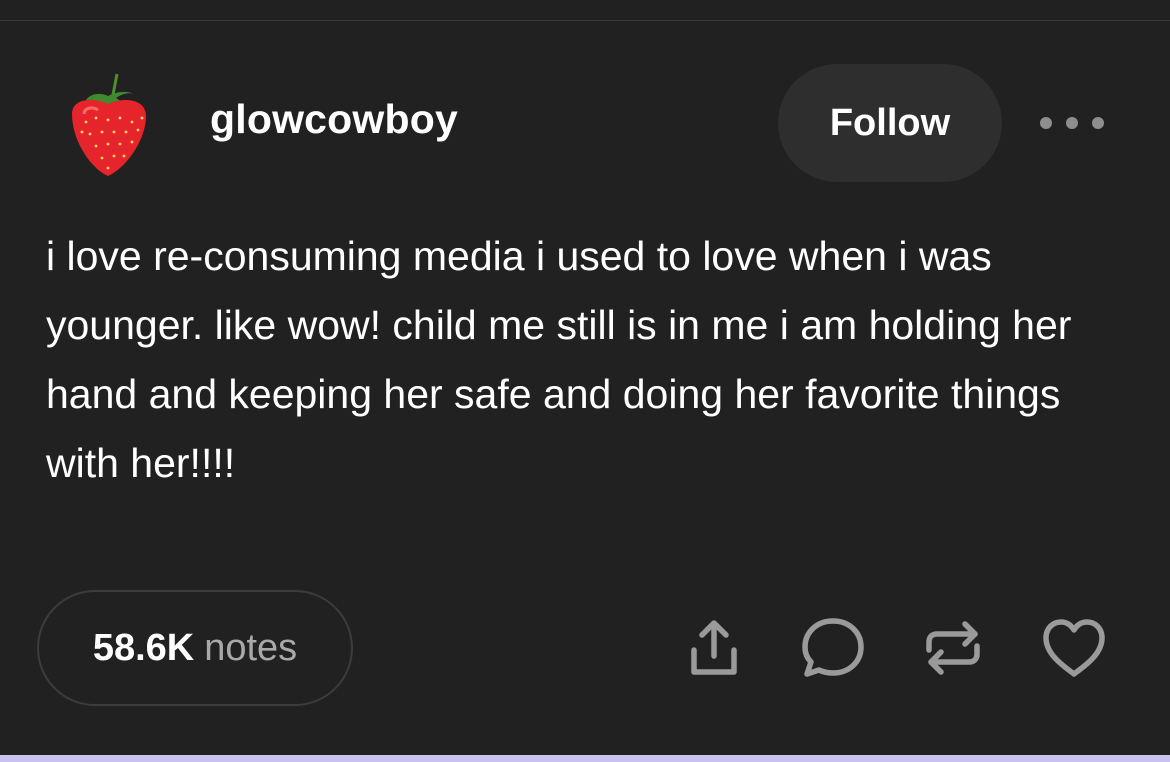 The image size is (1170, 762). I want to click on like-button, so click(1074, 648).